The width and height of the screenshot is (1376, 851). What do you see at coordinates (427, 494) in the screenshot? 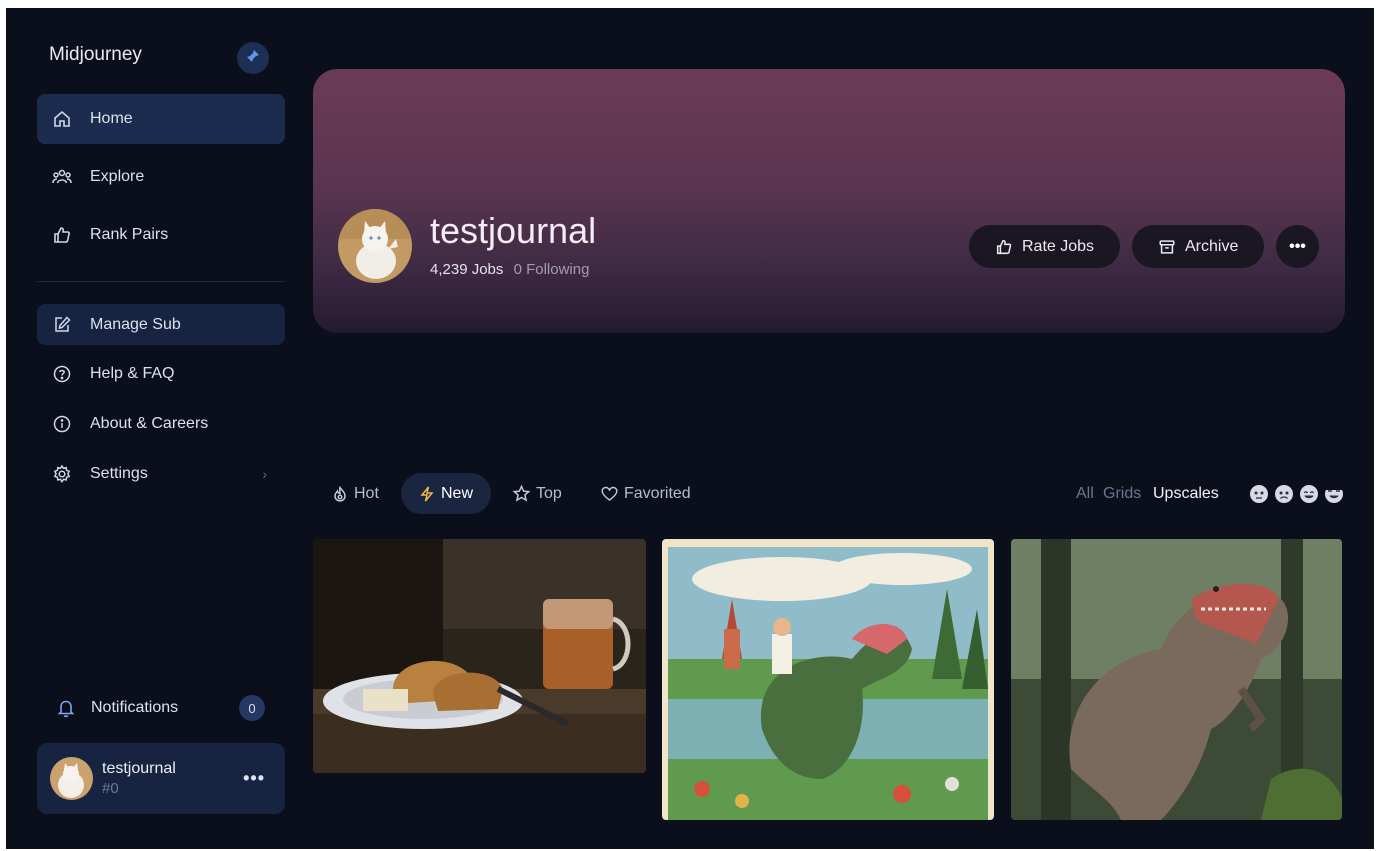
I see `lightning-icon` at bounding box center [427, 494].